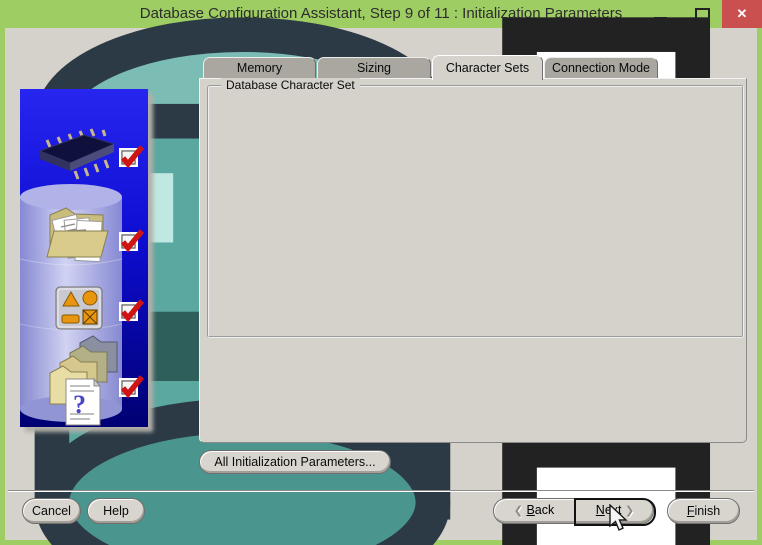  I want to click on tab-memory: Memory, so click(259, 68).